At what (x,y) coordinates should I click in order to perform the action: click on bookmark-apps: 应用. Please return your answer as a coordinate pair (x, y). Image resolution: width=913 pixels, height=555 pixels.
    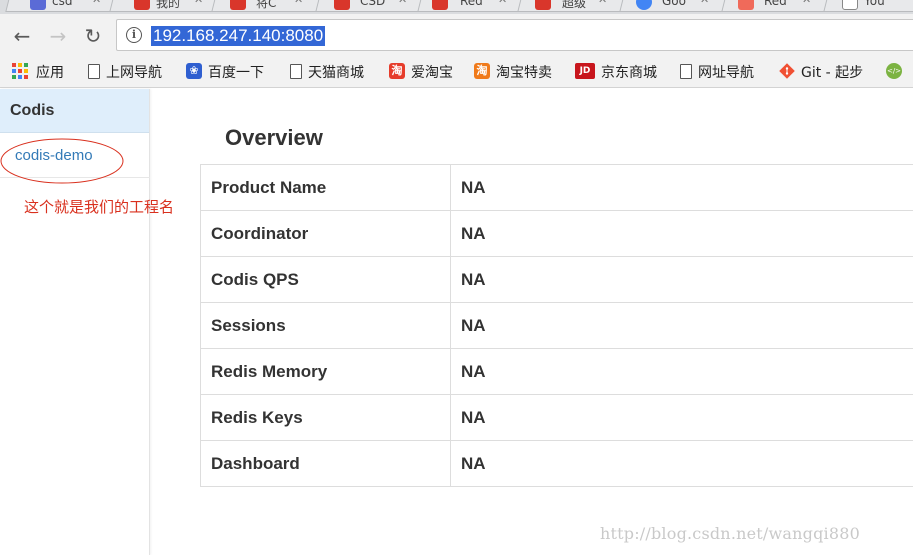
    Looking at the image, I should click on (38, 73).